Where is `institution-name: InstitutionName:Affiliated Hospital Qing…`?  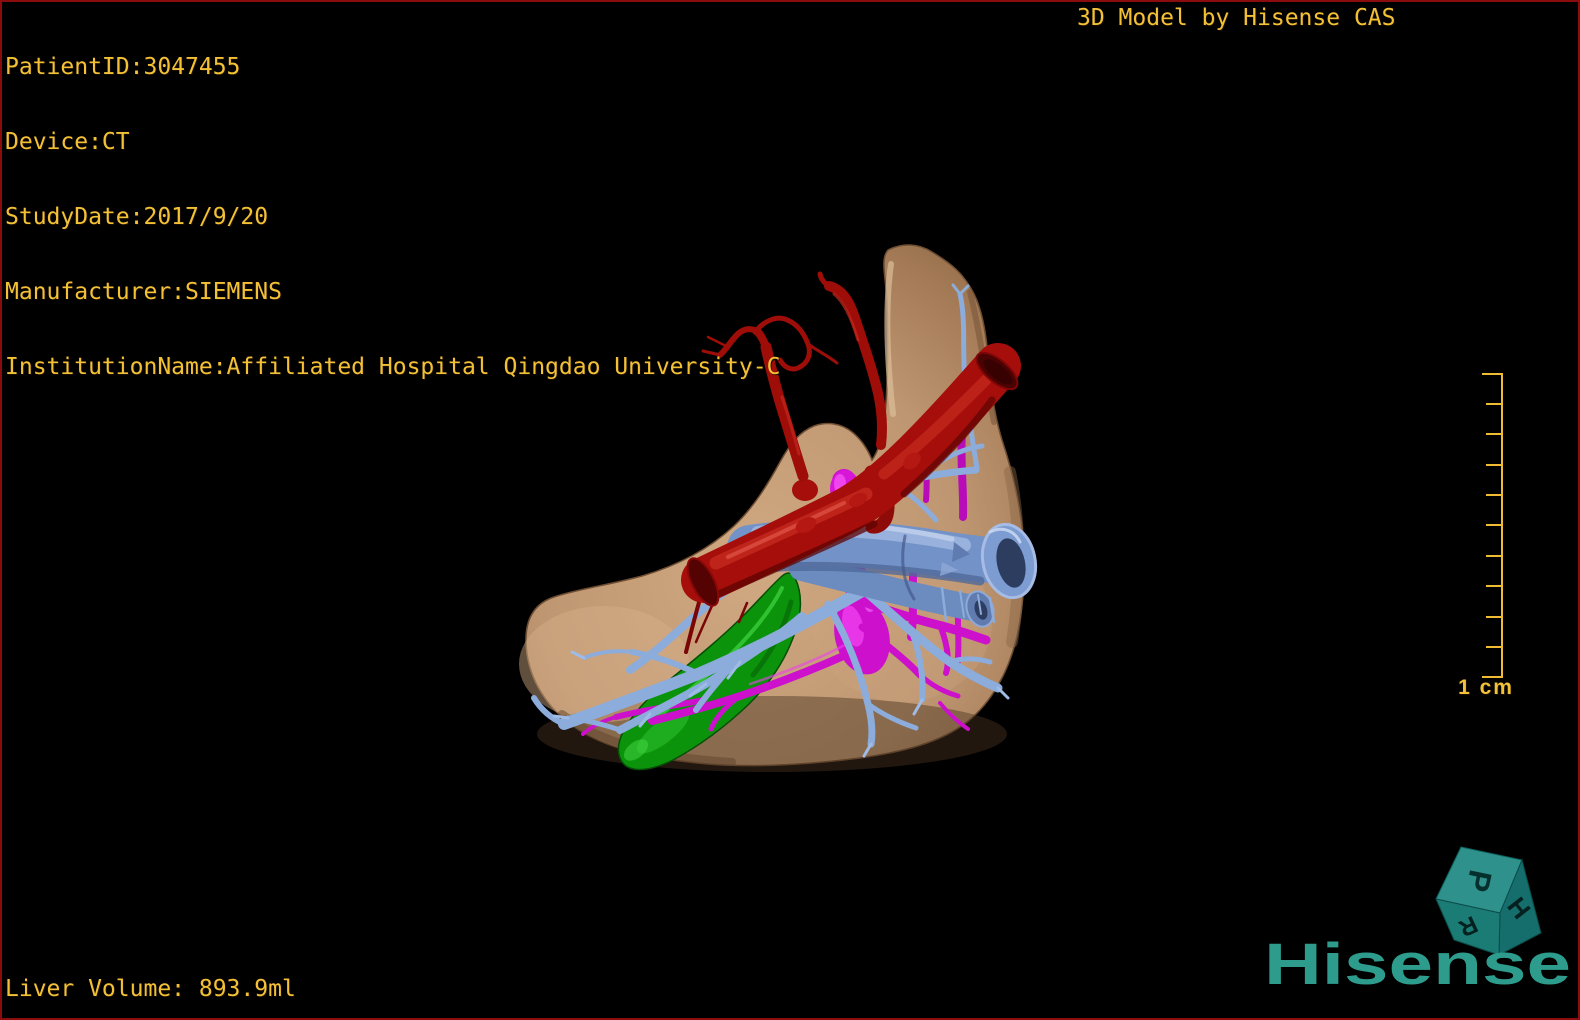
institution-name: InstitutionName:Affiliated Hospital Qing… is located at coordinates (393, 367).